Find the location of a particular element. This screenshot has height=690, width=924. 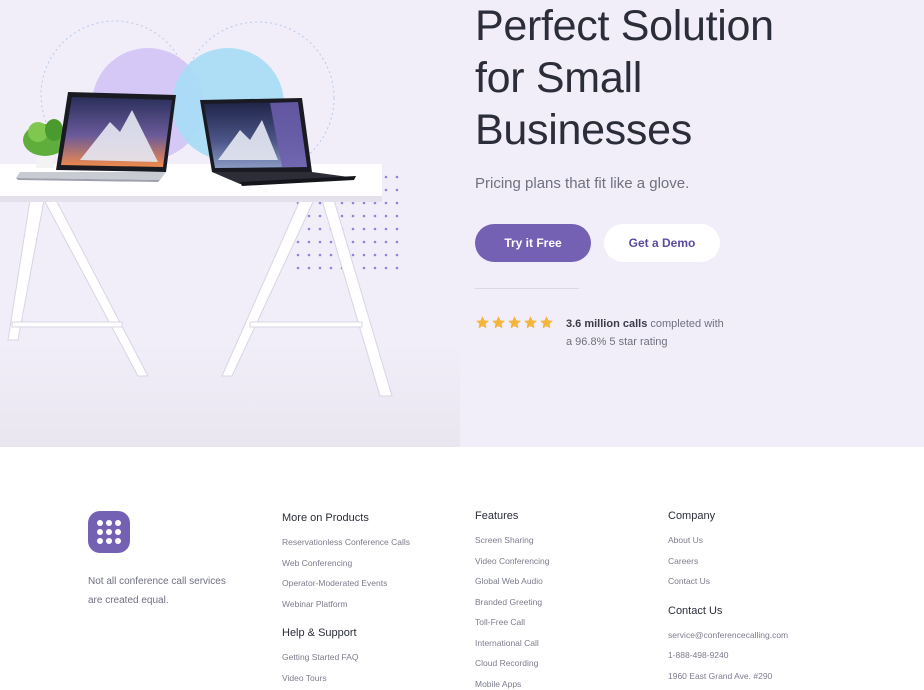

logo-dots-icon is located at coordinates (109, 532).